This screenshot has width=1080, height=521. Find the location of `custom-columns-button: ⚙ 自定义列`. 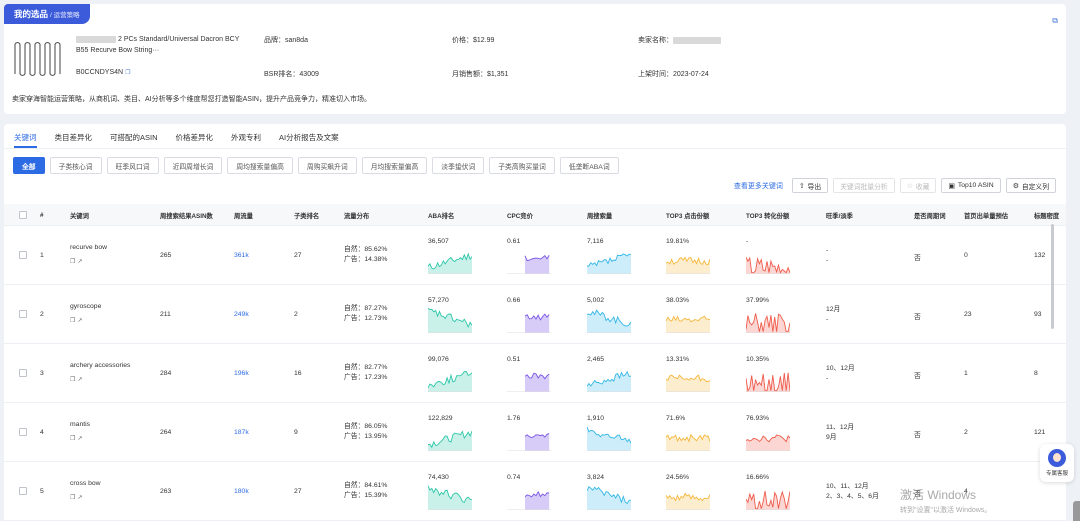

custom-columns-button: ⚙ 自定义列 is located at coordinates (1030, 185).